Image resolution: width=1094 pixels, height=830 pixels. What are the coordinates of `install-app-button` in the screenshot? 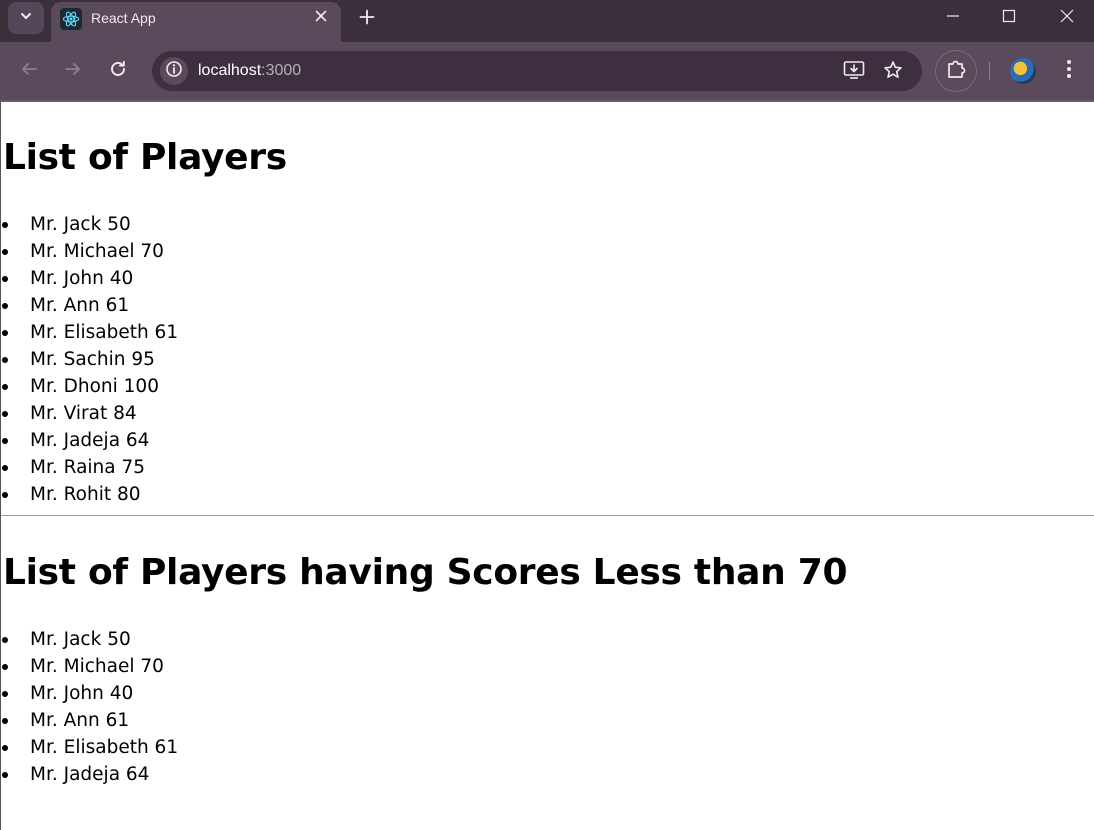 It's located at (854, 72).